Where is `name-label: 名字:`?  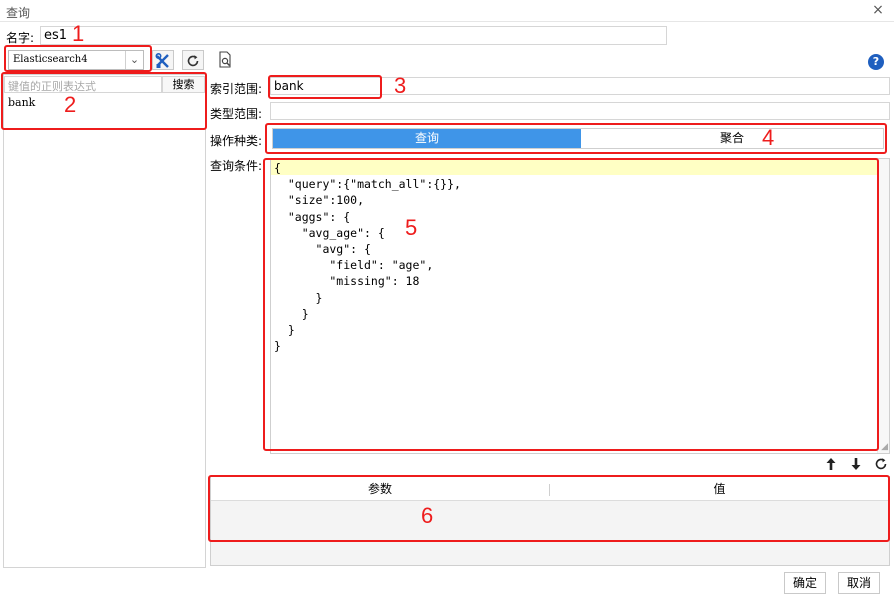
name-label: 名字: is located at coordinates (20, 38).